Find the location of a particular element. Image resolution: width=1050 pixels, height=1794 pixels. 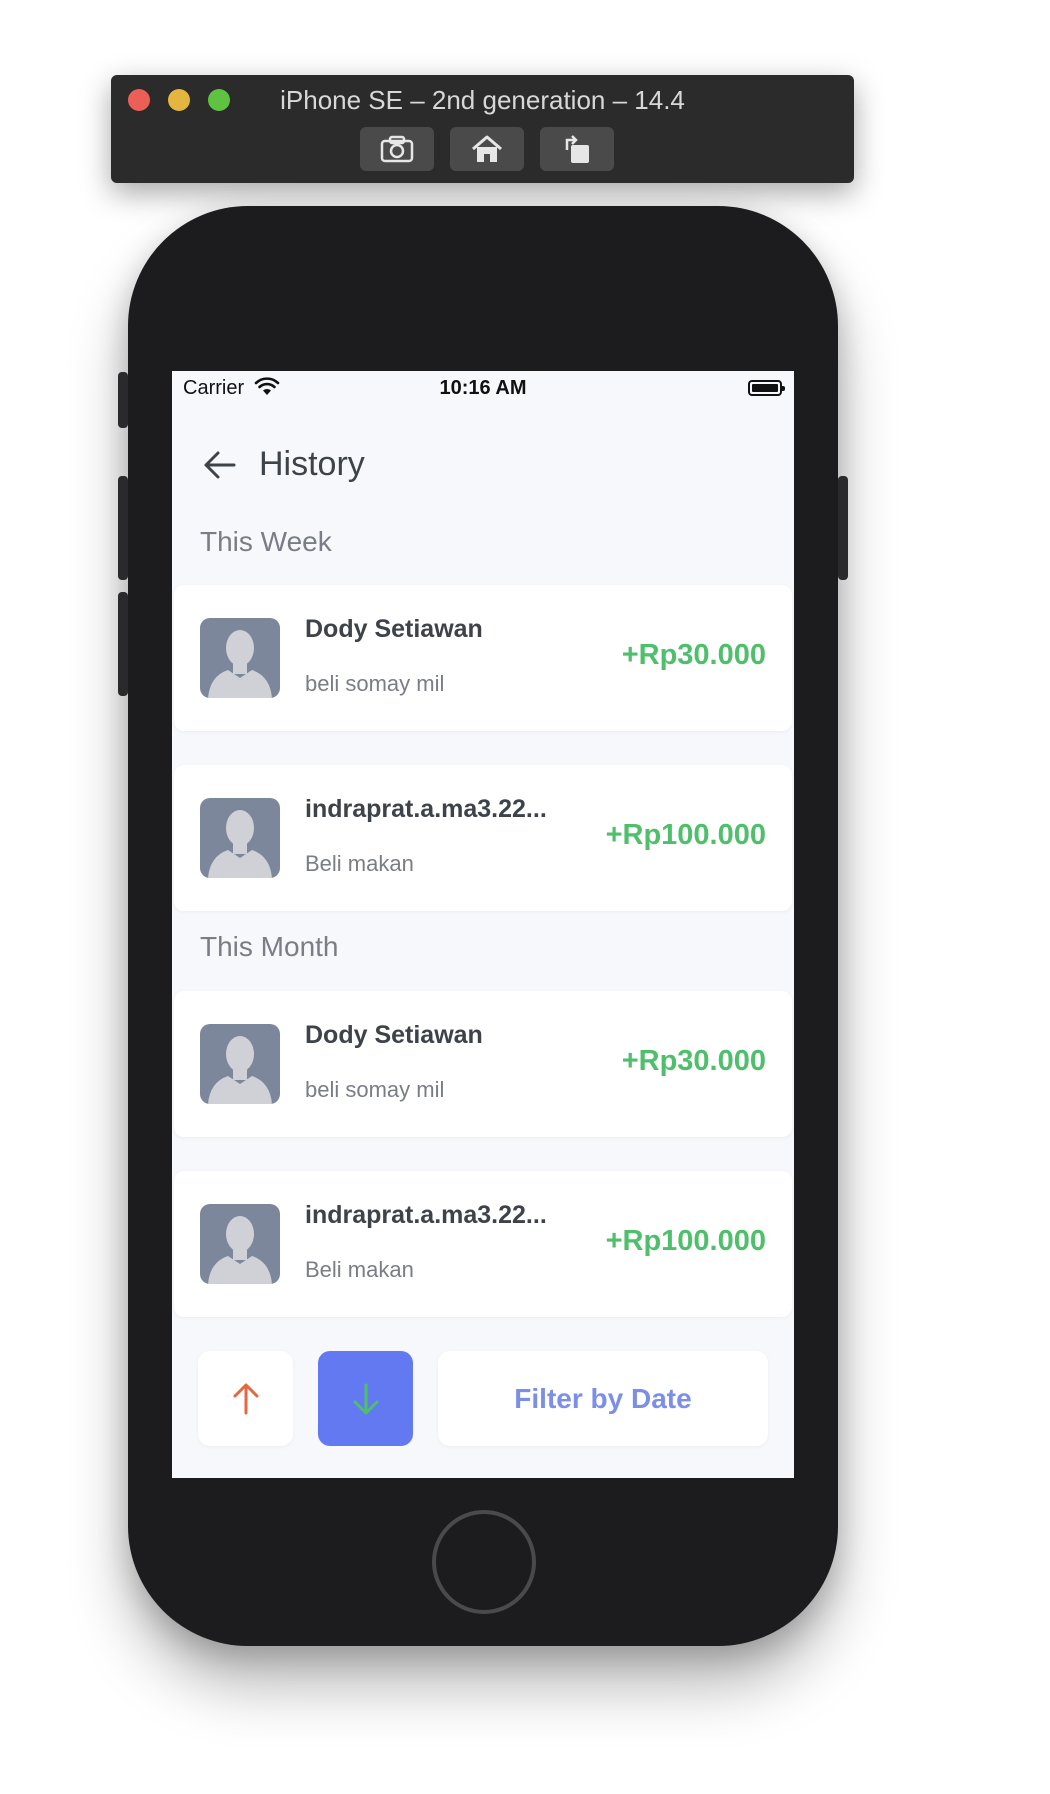

filter-bar: Filter by Date is located at coordinates (483, 1400).